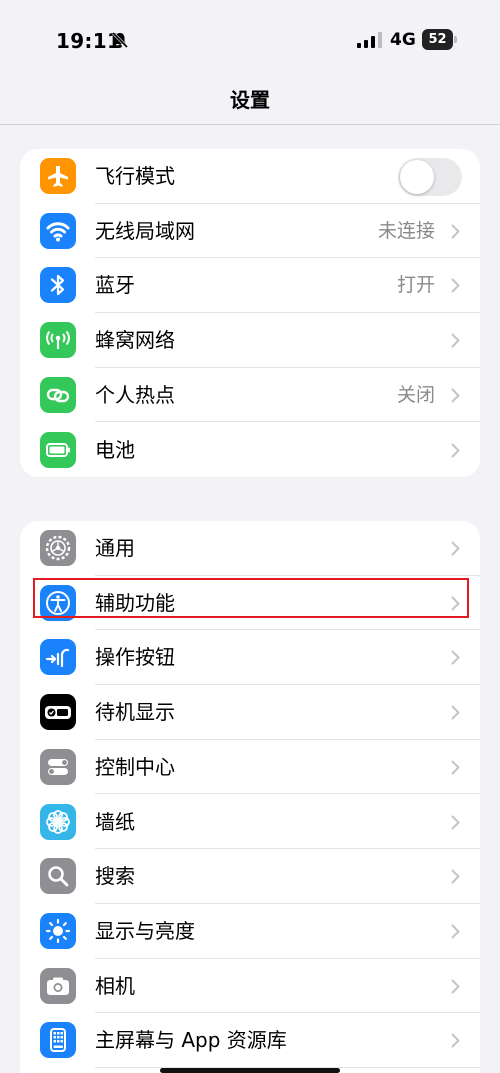 The width and height of the screenshot is (500, 1073). I want to click on action-button-icon, so click(58, 657).